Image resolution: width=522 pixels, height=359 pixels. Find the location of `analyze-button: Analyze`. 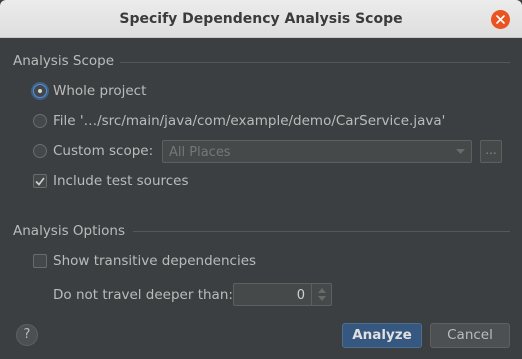

analyze-button: Analyze is located at coordinates (382, 335).